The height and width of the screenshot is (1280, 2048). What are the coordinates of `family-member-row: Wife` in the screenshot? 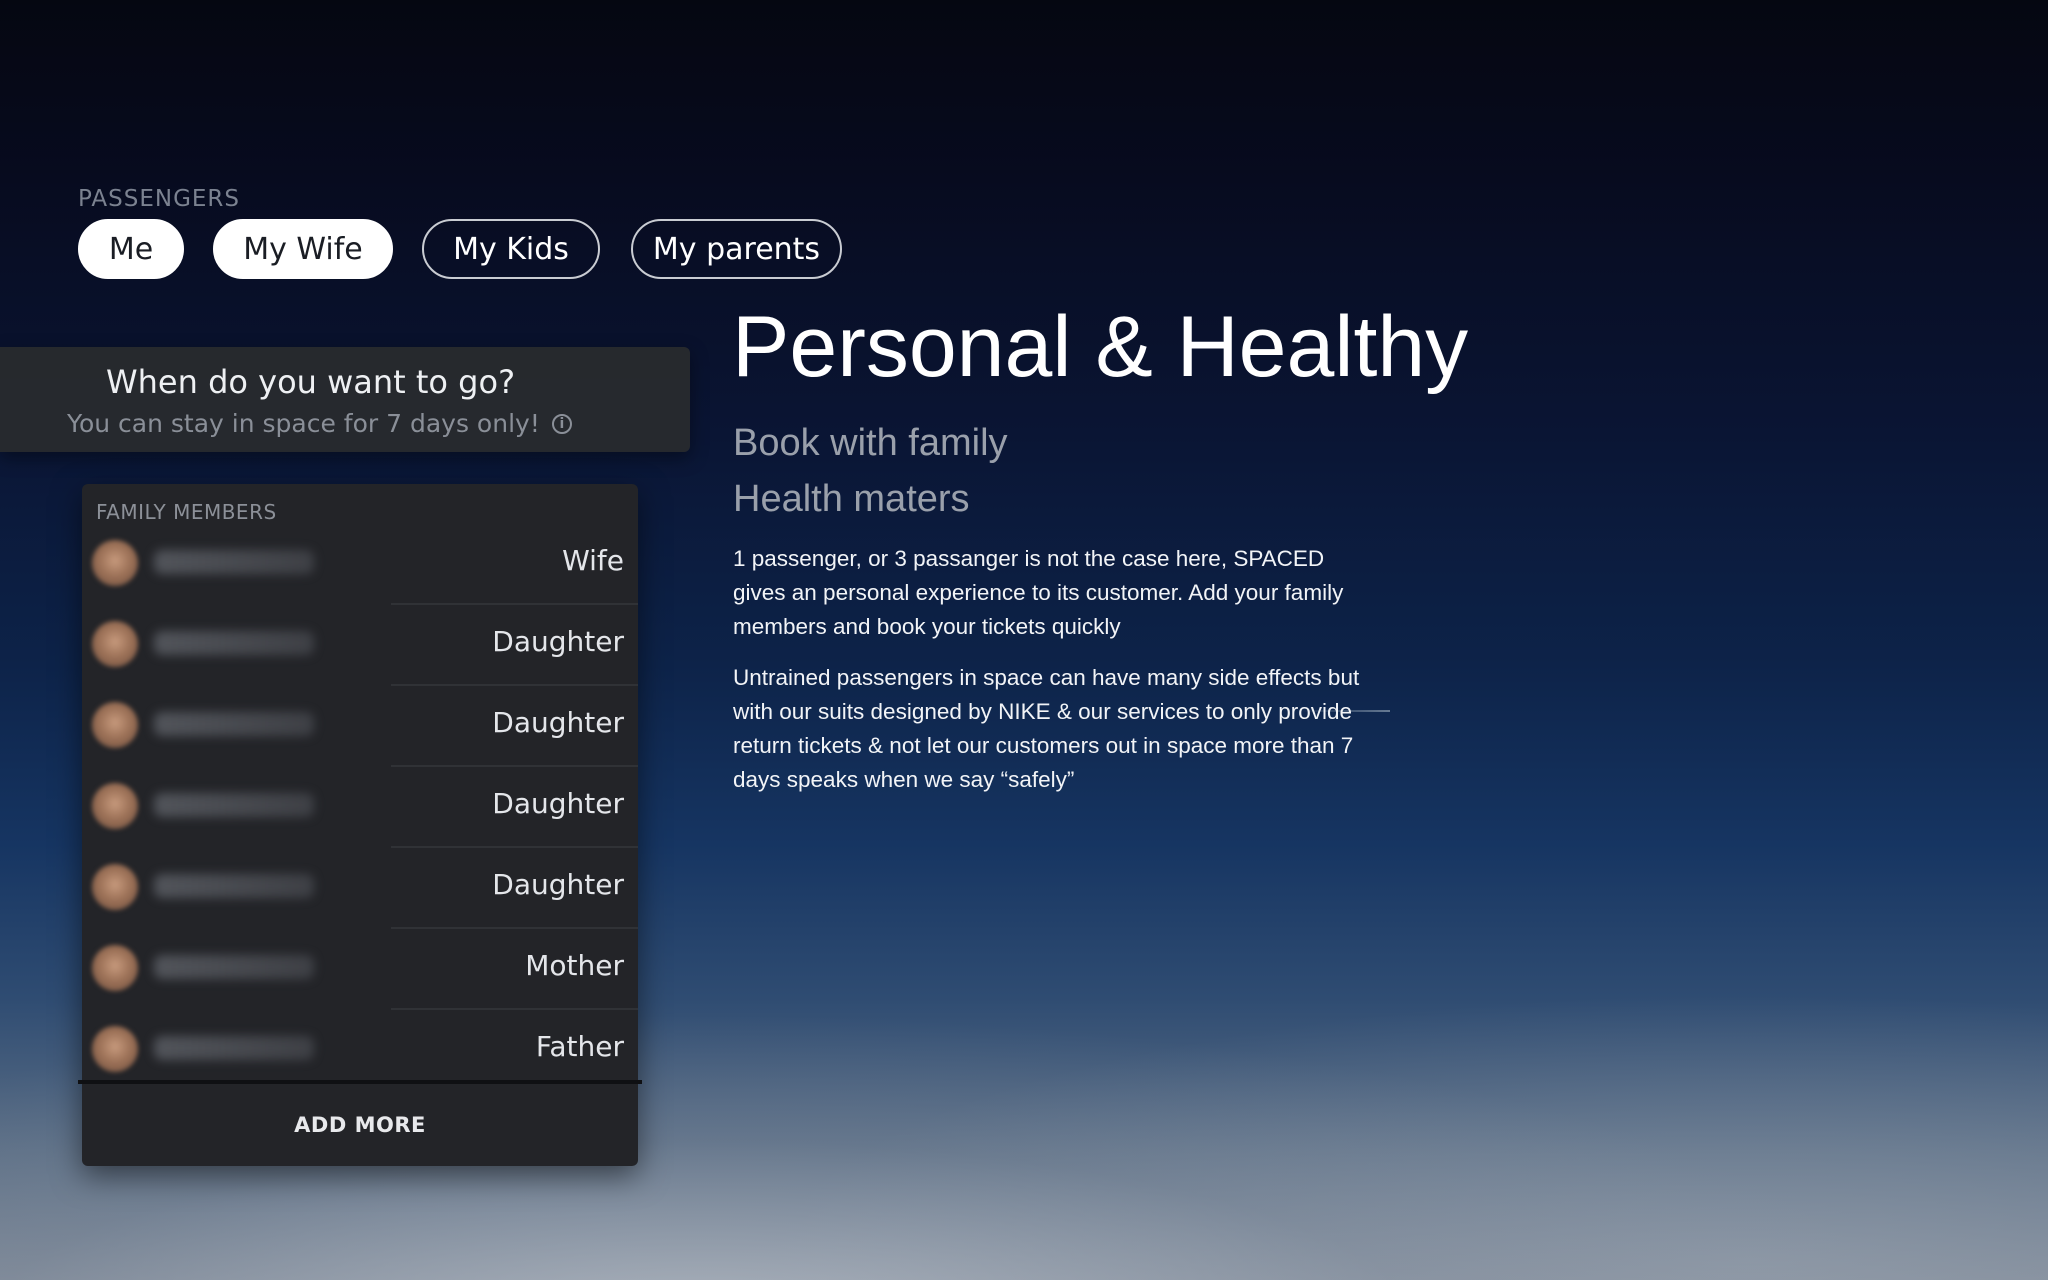 It's located at (360, 564).